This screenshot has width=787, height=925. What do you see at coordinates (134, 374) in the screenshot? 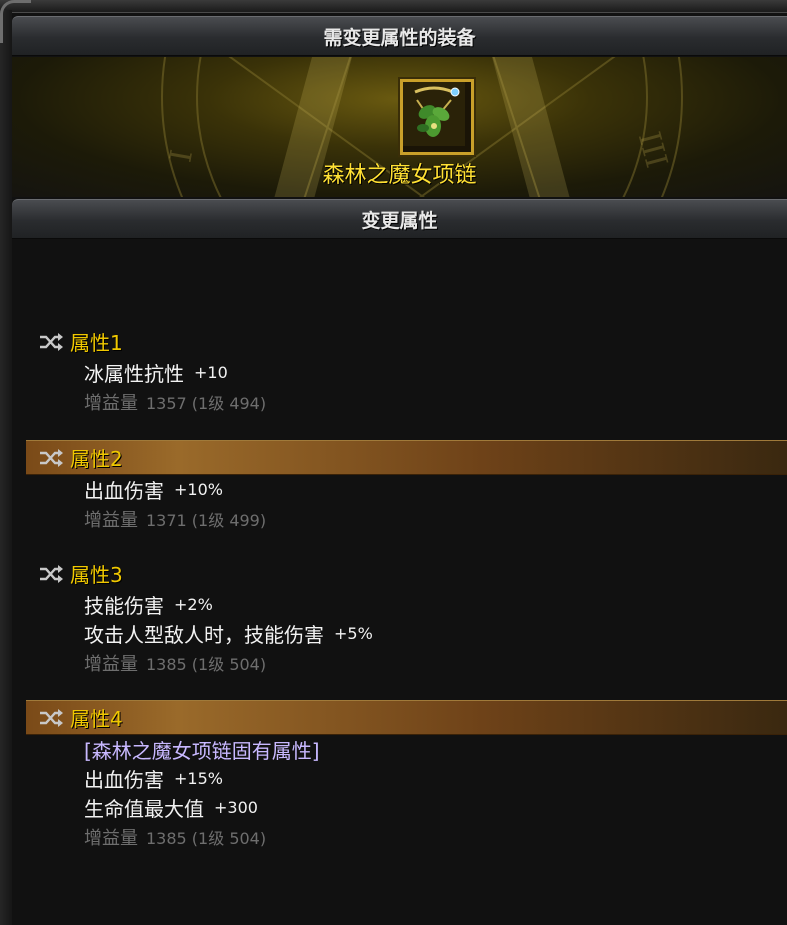
I see `stat-name: 冰属性抗性` at bounding box center [134, 374].